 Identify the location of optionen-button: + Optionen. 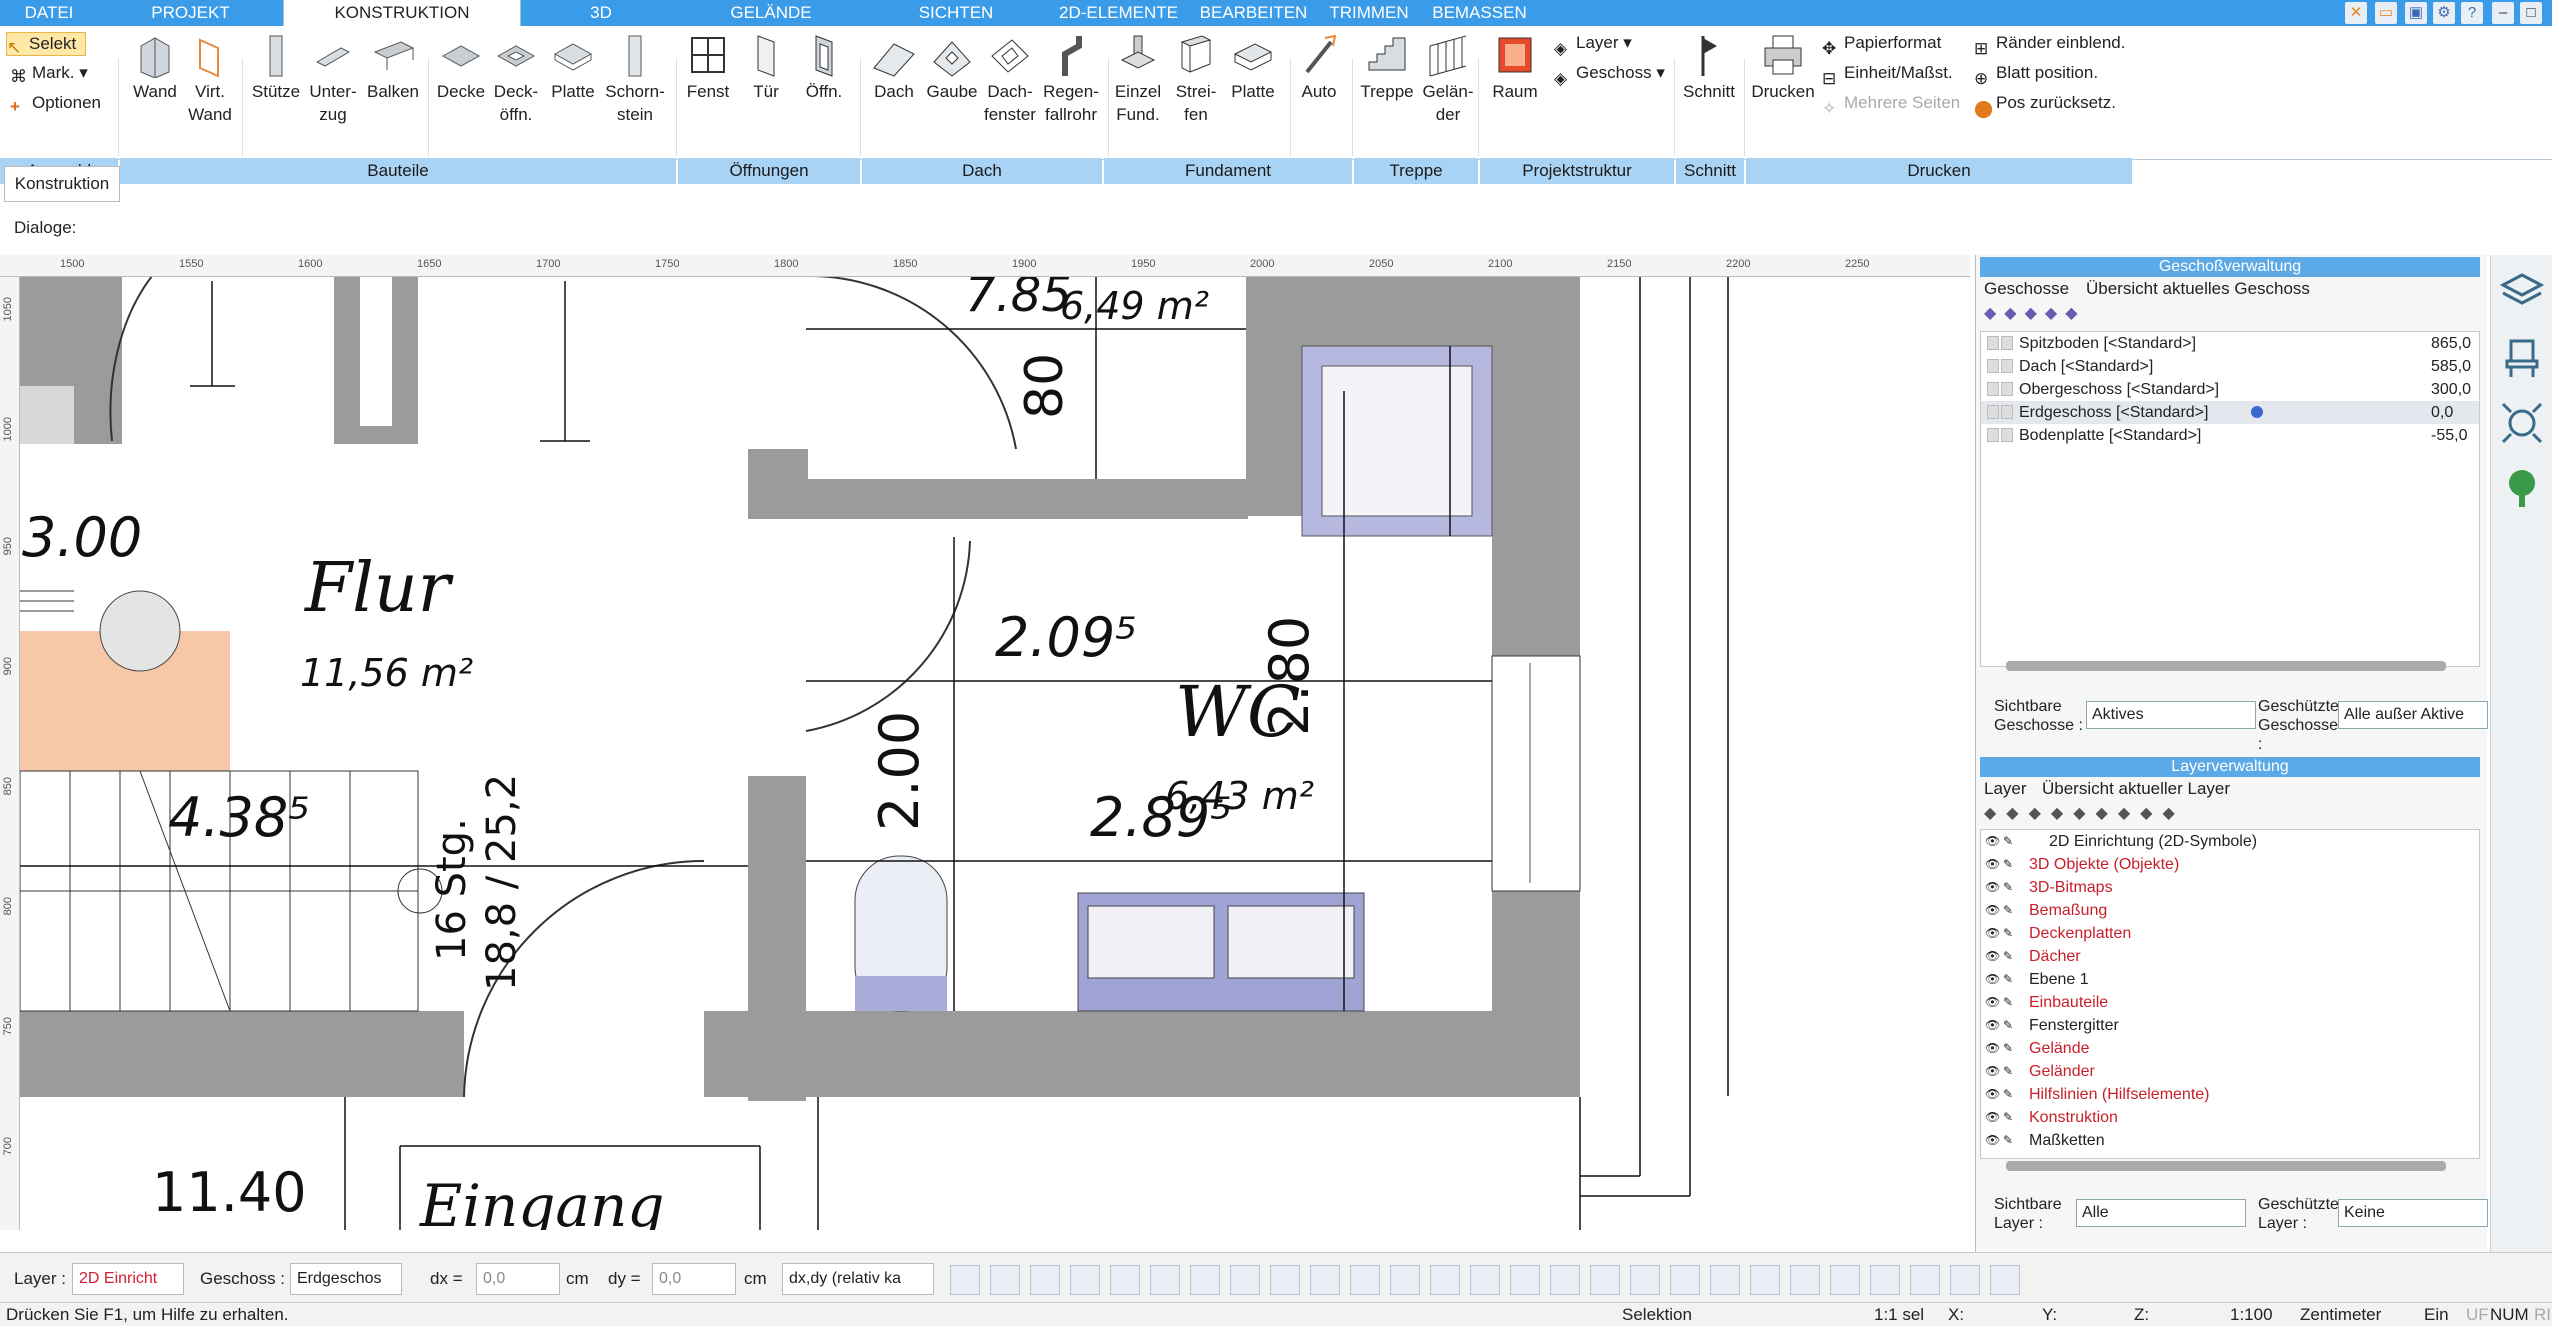
(55, 104).